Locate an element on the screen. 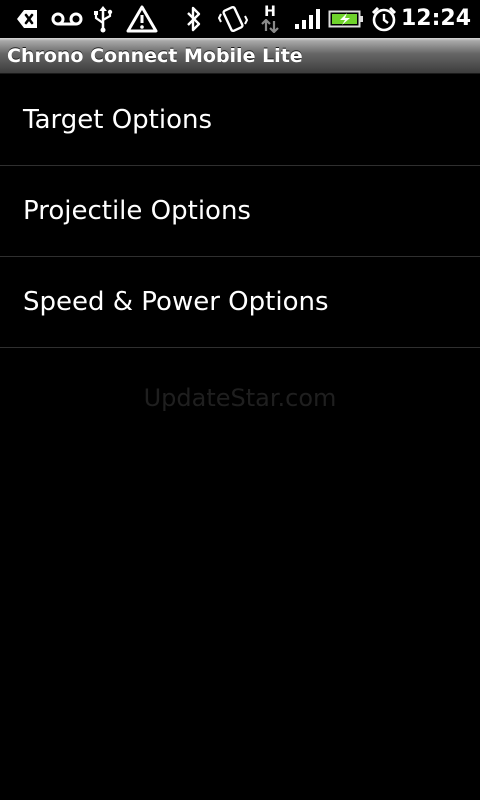 The image size is (480, 800). status-bar: H 12:24 is located at coordinates (240, 19).